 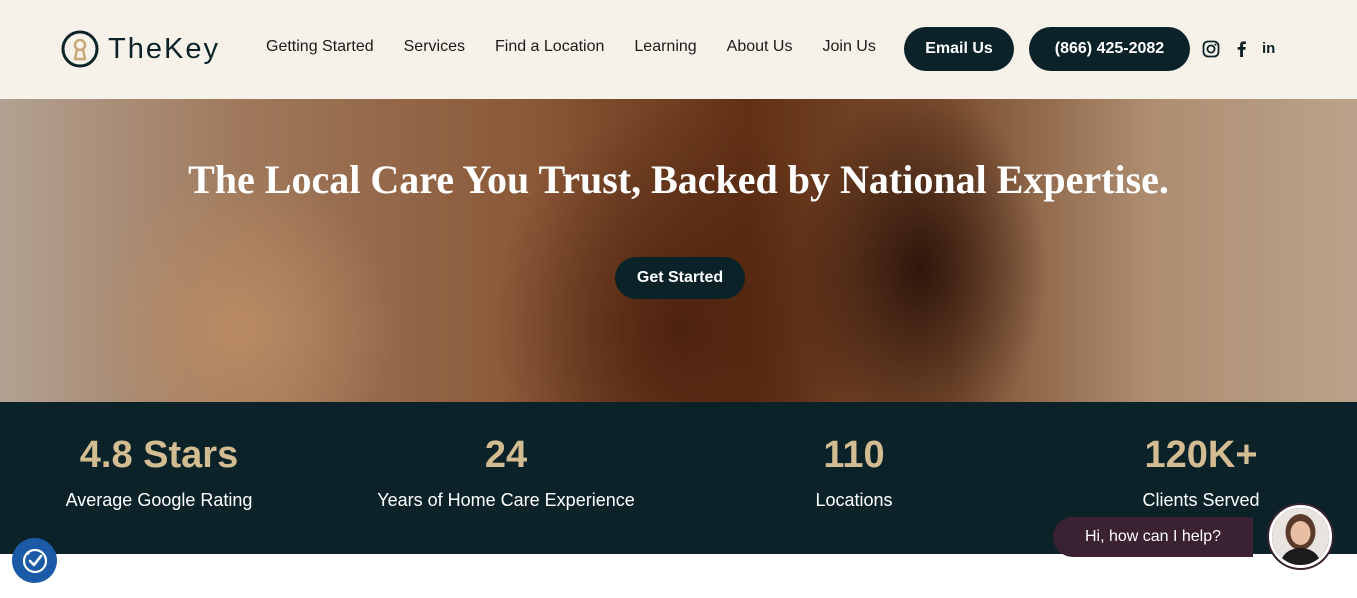 I want to click on logo-wordmark: TheKey, so click(x=164, y=48).